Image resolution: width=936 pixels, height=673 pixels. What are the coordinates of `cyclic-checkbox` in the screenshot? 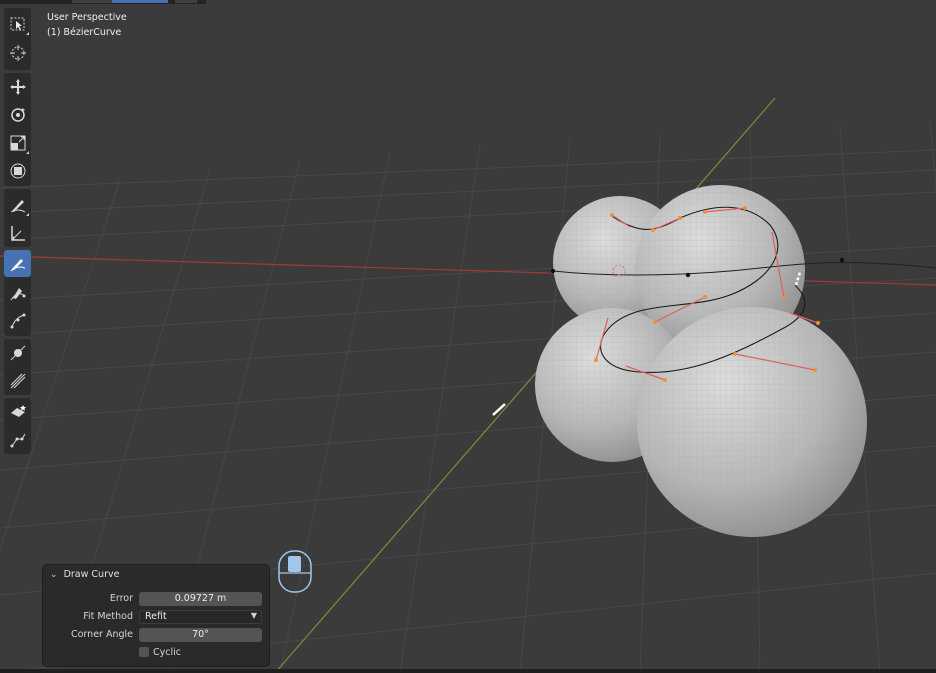 It's located at (144, 652).